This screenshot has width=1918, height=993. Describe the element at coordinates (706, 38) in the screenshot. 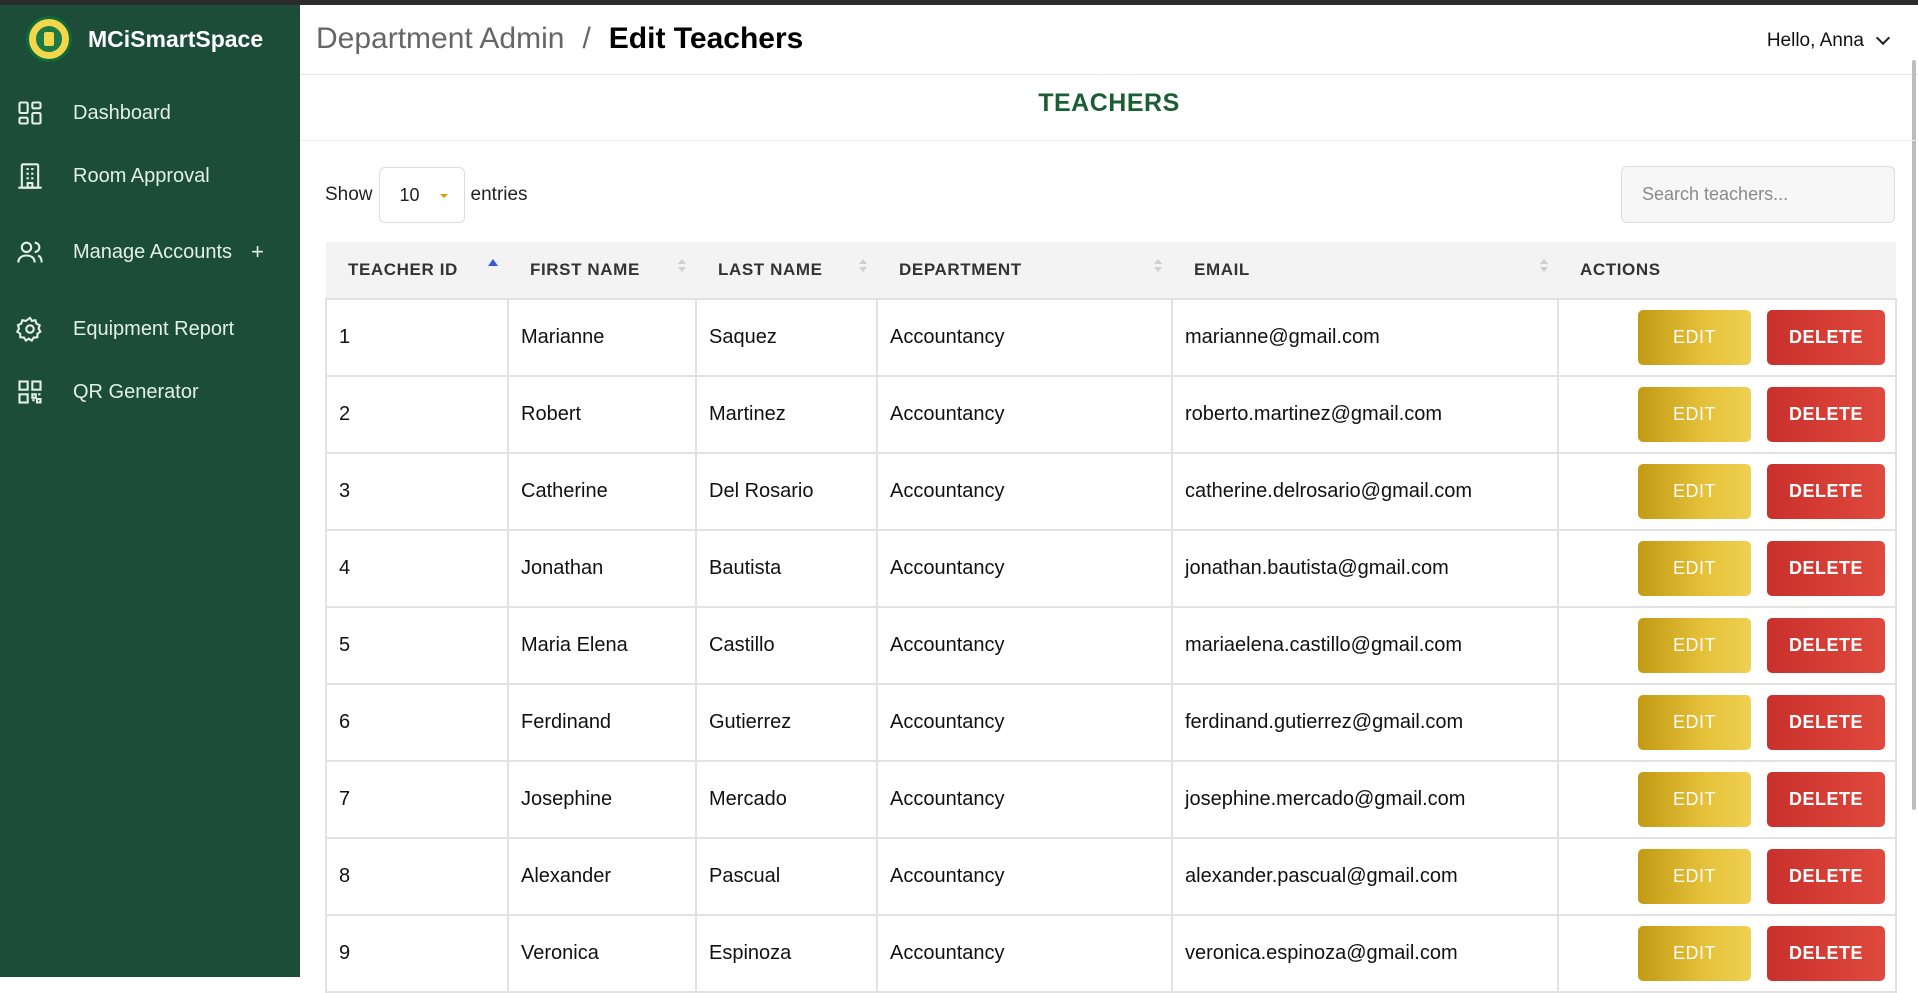

I see `page-title: Edit Teachers` at that location.